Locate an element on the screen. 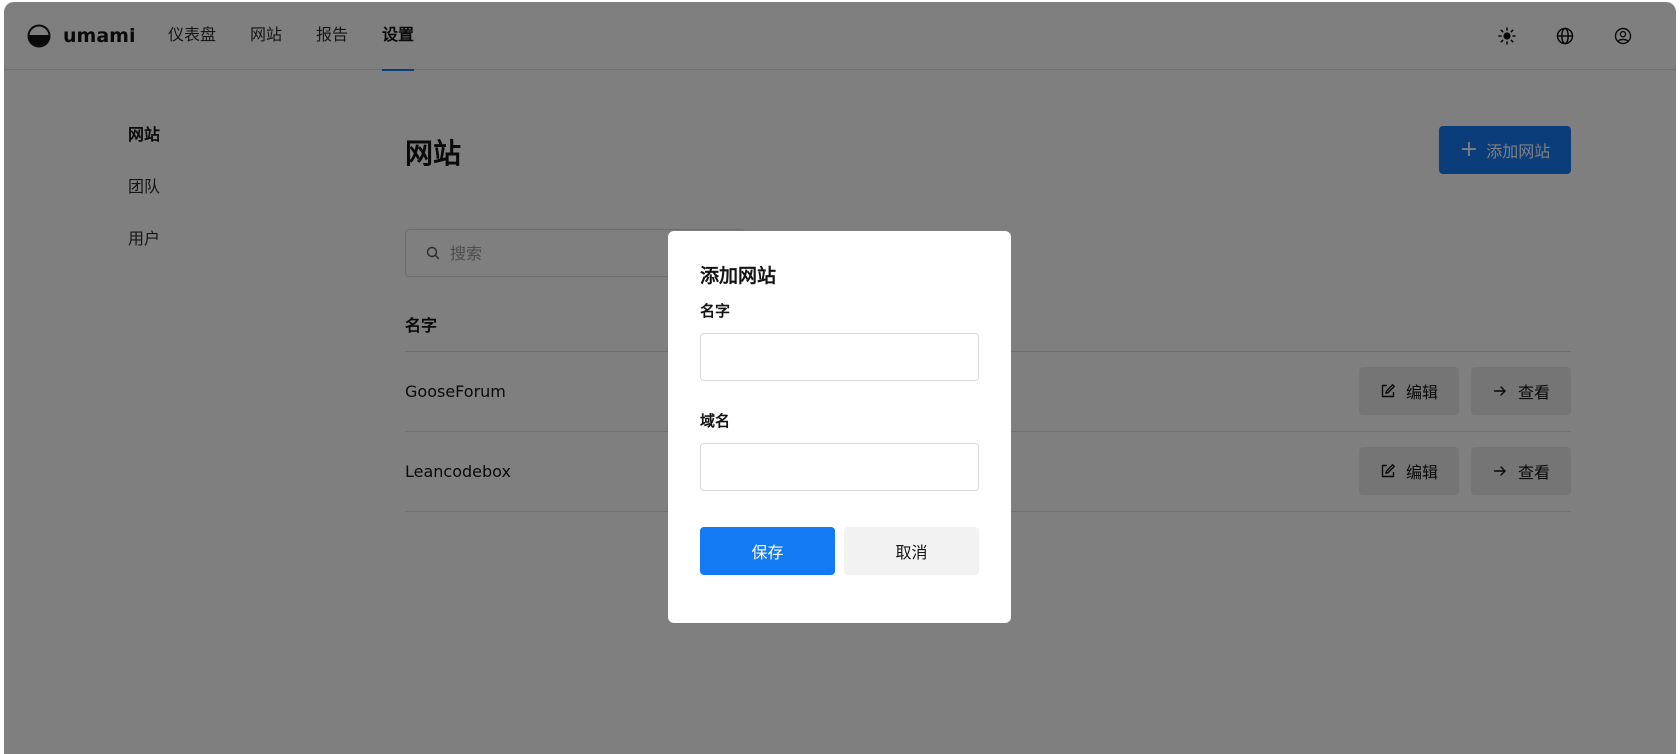 This screenshot has width=1680, height=754. name-field is located at coordinates (839, 357).